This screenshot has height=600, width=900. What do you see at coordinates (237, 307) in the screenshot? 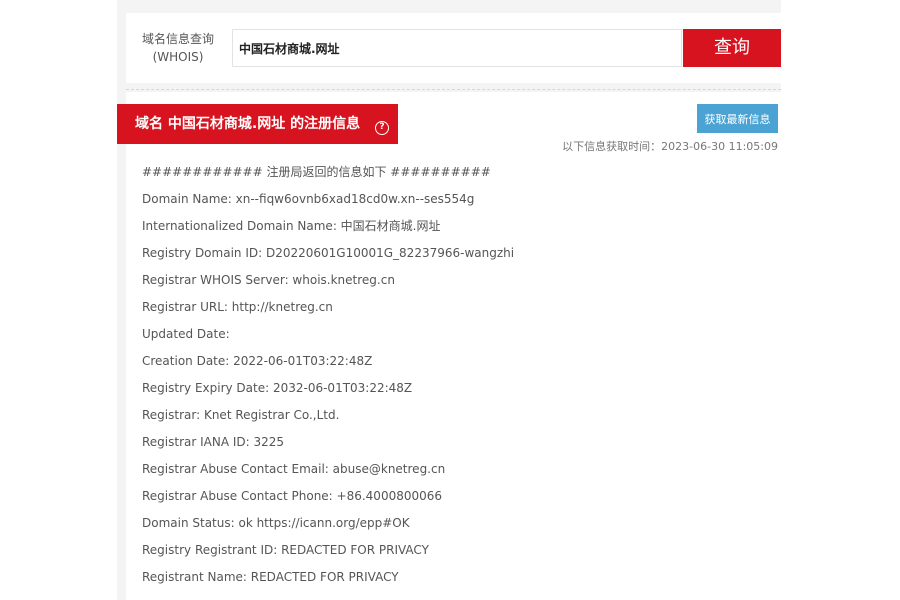
I see `whois-line: Registrar URL: http://knetreg.cn` at bounding box center [237, 307].